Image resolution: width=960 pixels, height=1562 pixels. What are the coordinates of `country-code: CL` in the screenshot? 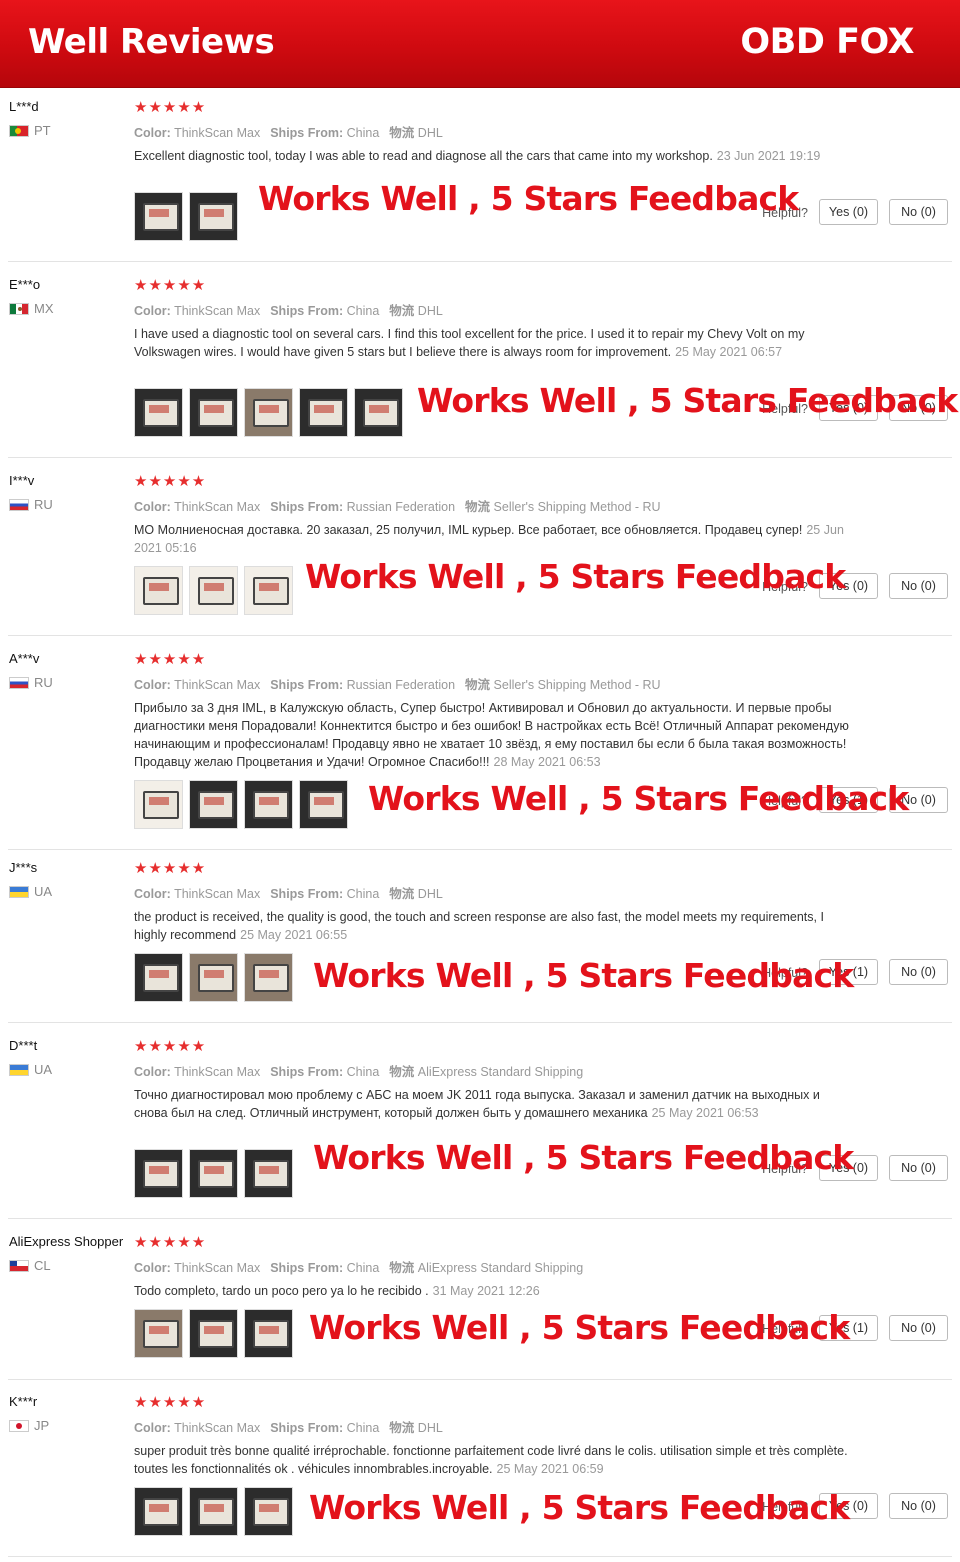 It's located at (42, 1265).